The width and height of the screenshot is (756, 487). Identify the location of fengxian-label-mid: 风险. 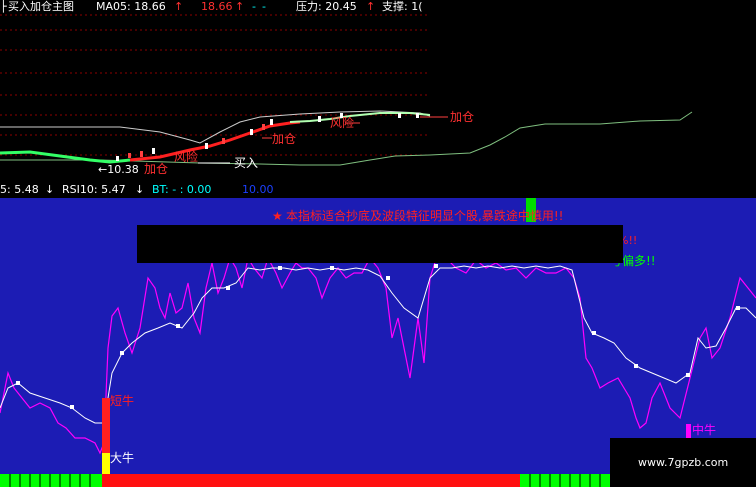
(342, 123).